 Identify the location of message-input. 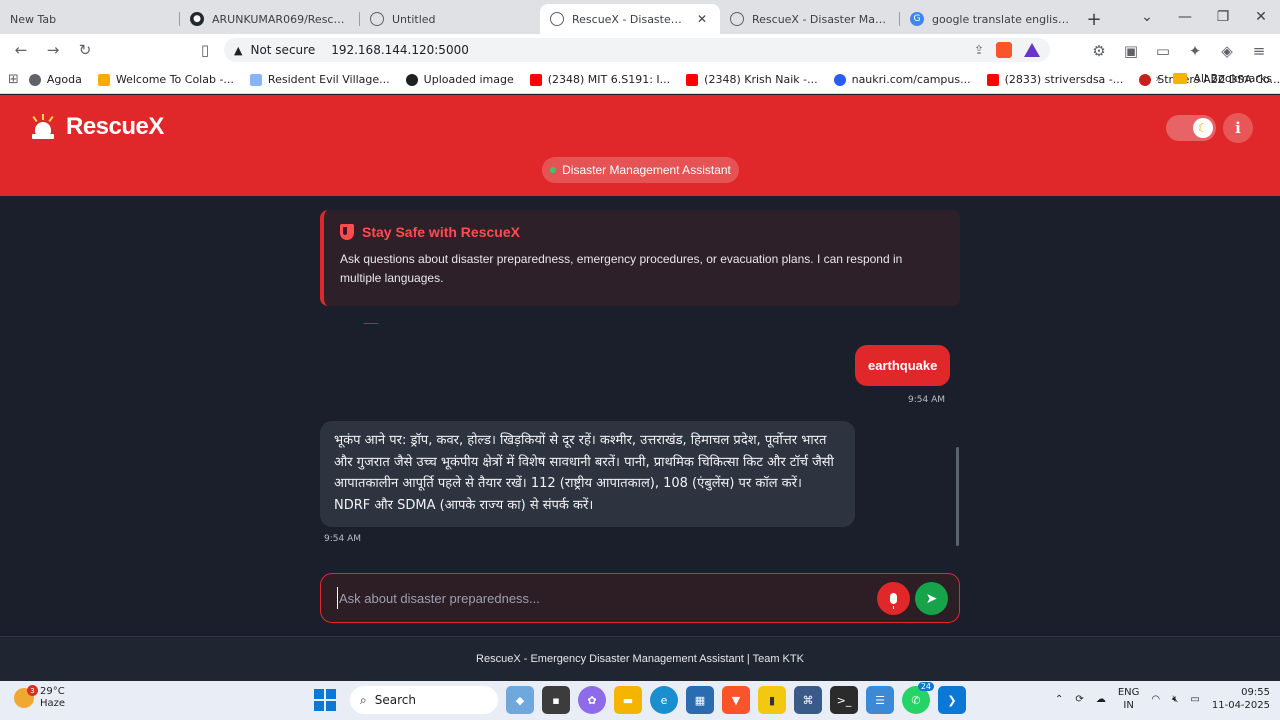
(597, 598).